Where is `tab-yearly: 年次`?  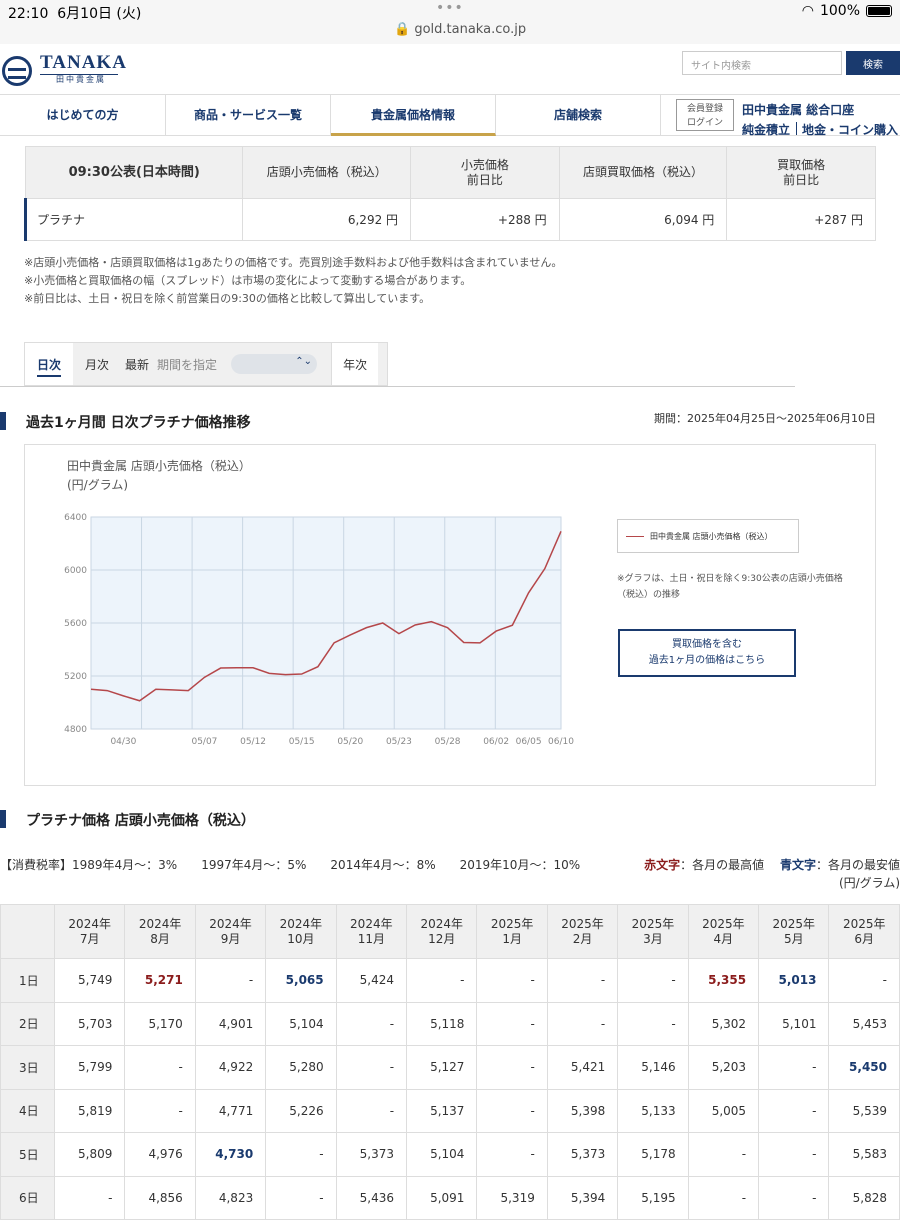 tab-yearly: 年次 is located at coordinates (355, 364).